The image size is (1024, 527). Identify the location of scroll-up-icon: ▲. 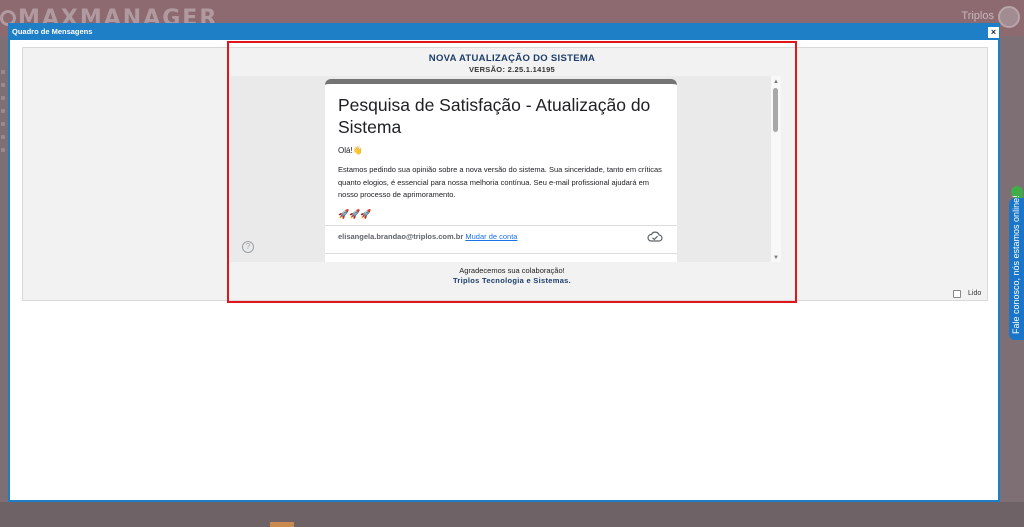
(776, 82).